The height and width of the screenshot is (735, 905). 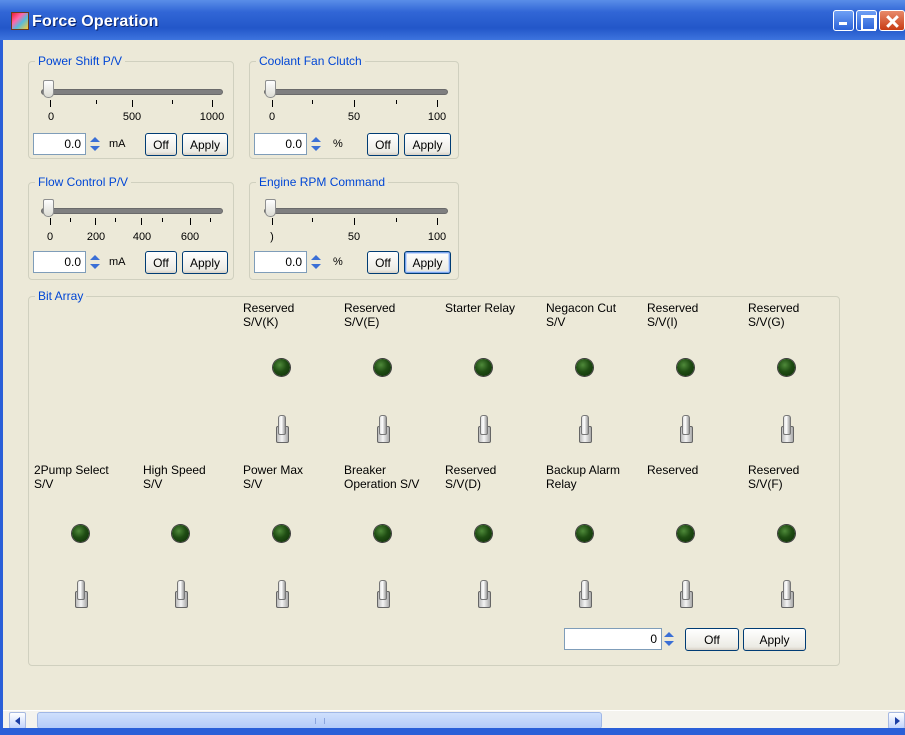 What do you see at coordinates (59, 144) in the screenshot?
I see `power-shift-value-input: 0.0` at bounding box center [59, 144].